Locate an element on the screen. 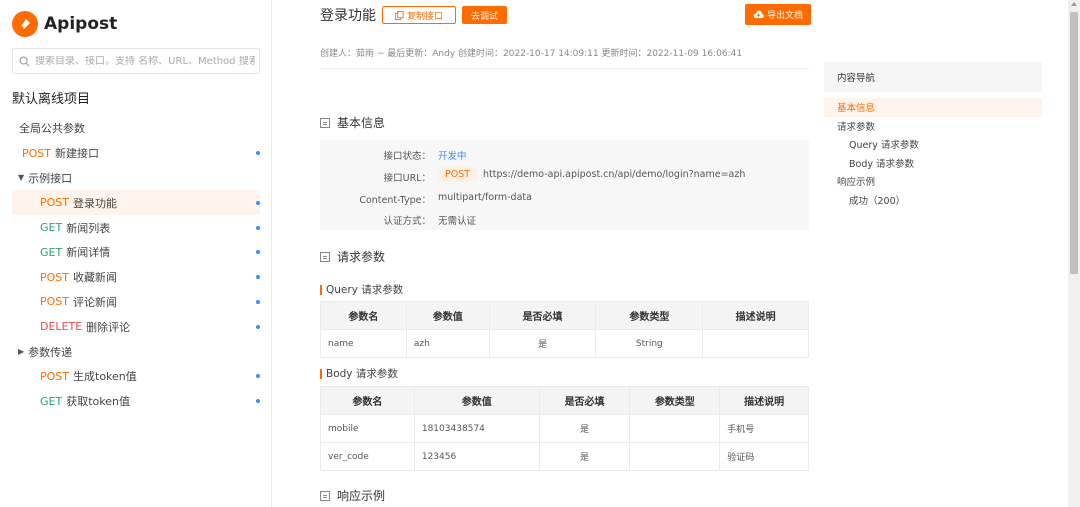  scroll-up-arrow-icon is located at coordinates (1074, 4).